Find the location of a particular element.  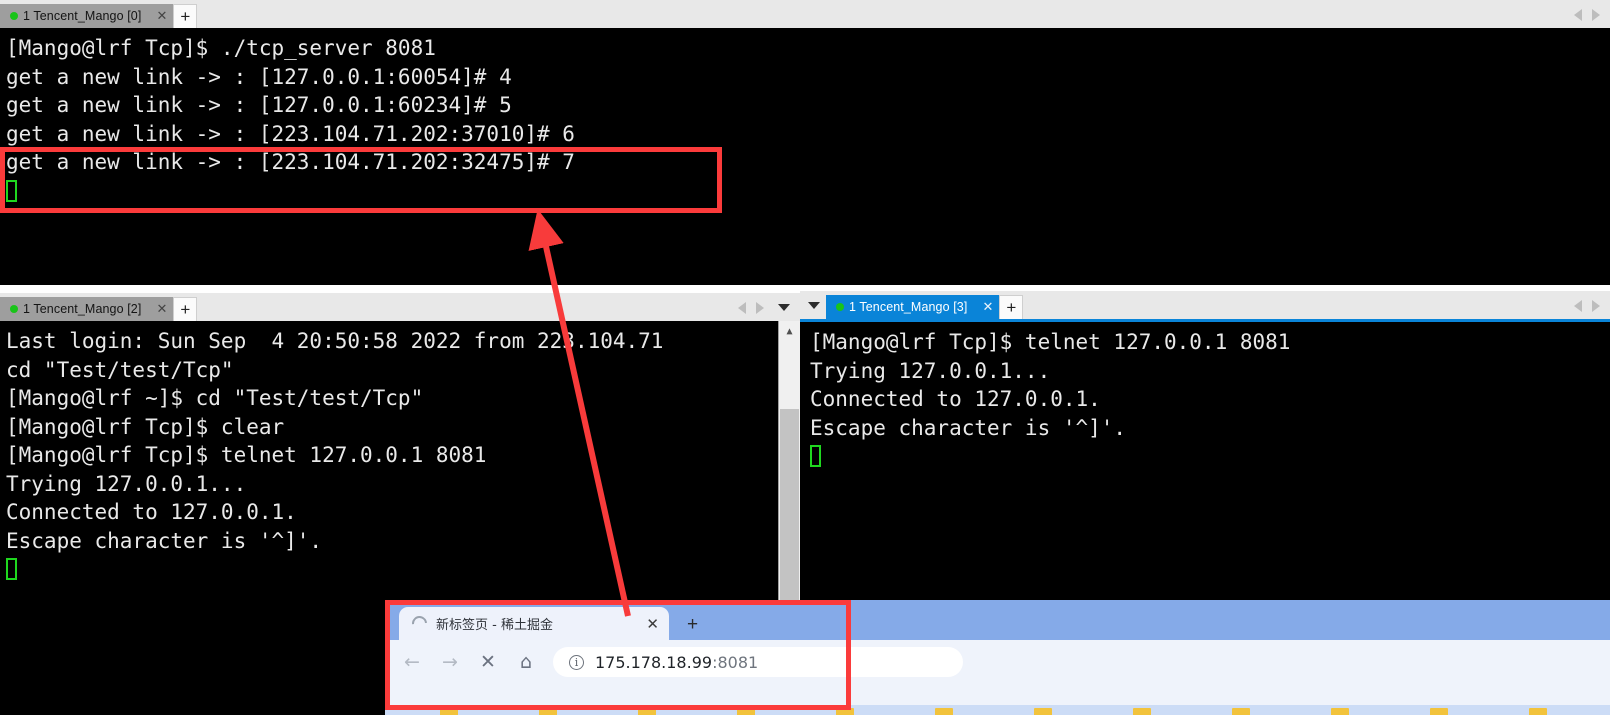

browser-toolbar: ← → ✕ ⌂ i 175.178.18.99:8081 is located at coordinates (997, 662).